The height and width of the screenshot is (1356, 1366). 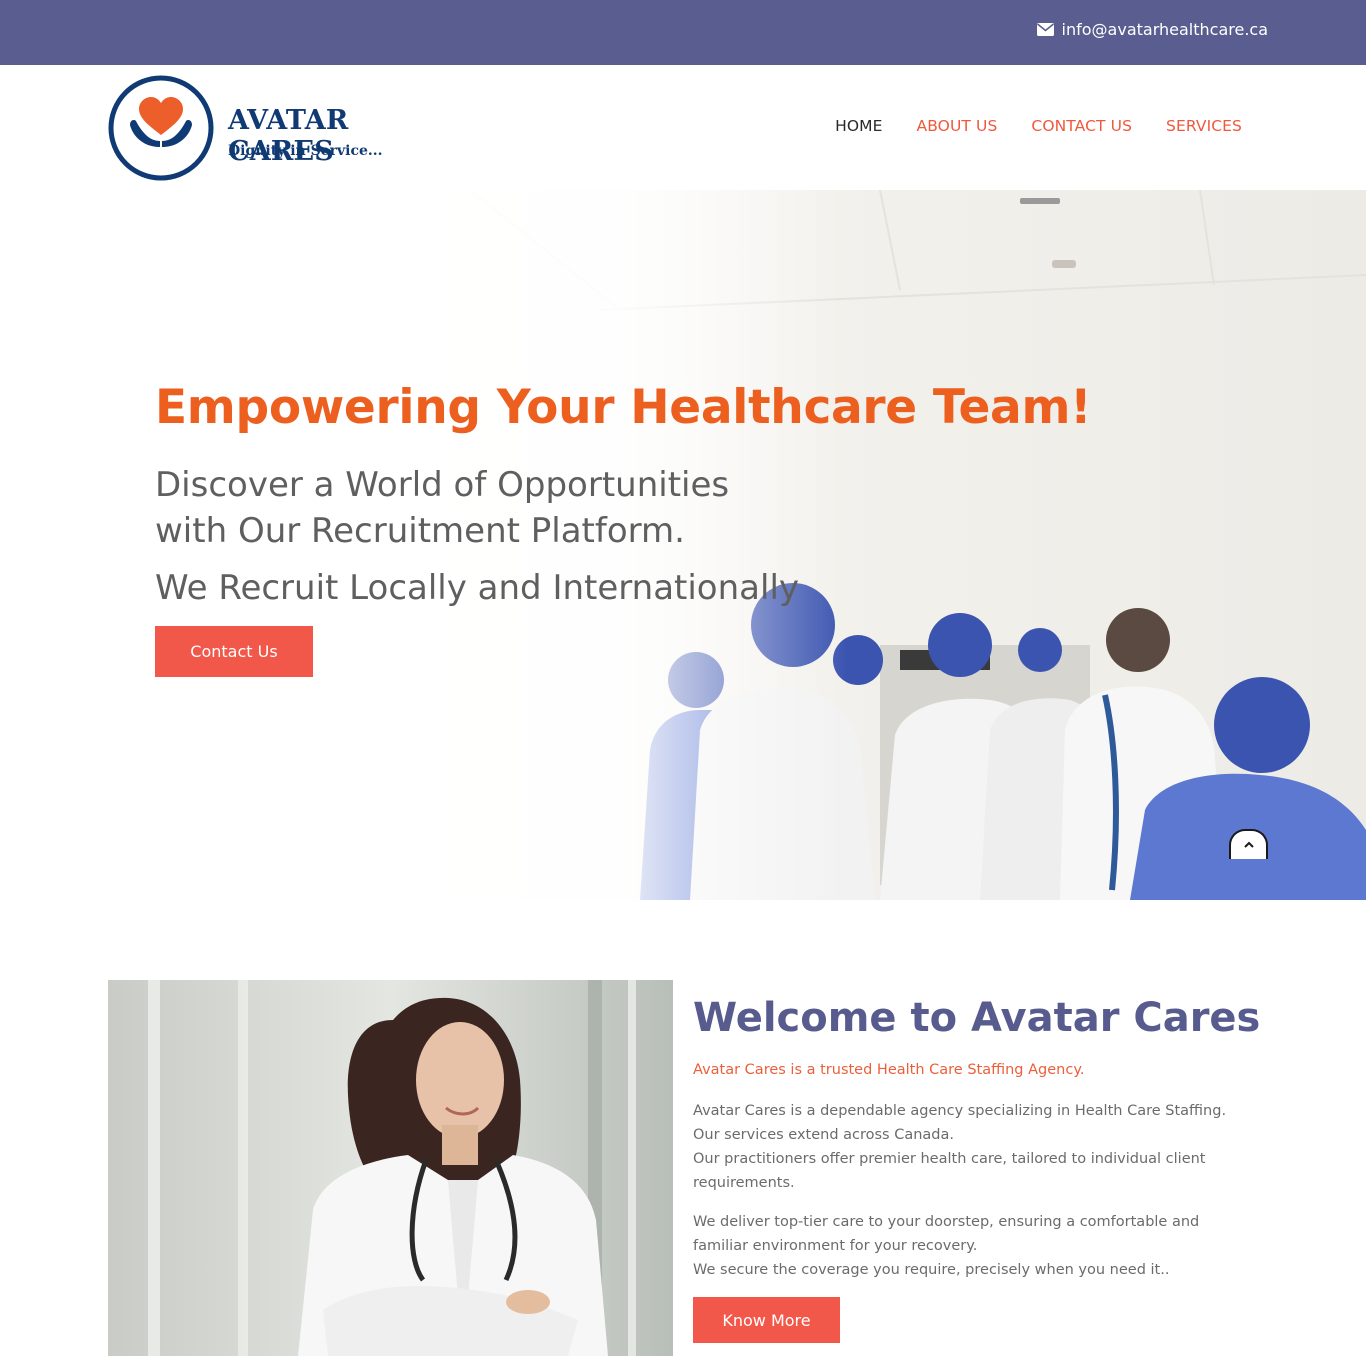 What do you see at coordinates (977, 1018) in the screenshot?
I see `welcome-title: Welcome to Avatar Cares` at bounding box center [977, 1018].